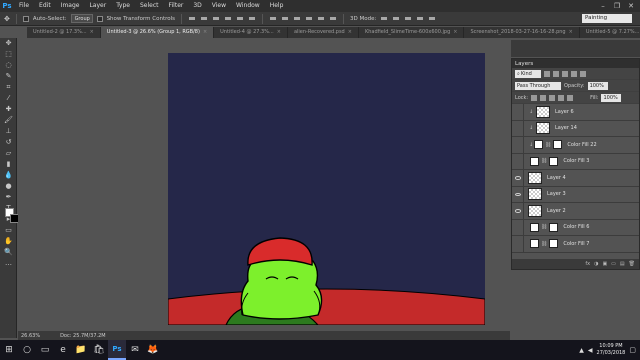 This screenshot has width=640, height=360. What do you see at coordinates (522, 32) in the screenshot?
I see `document-tab: Screenshot_2018-03-27-16-16-28.png ×` at bounding box center [522, 32].